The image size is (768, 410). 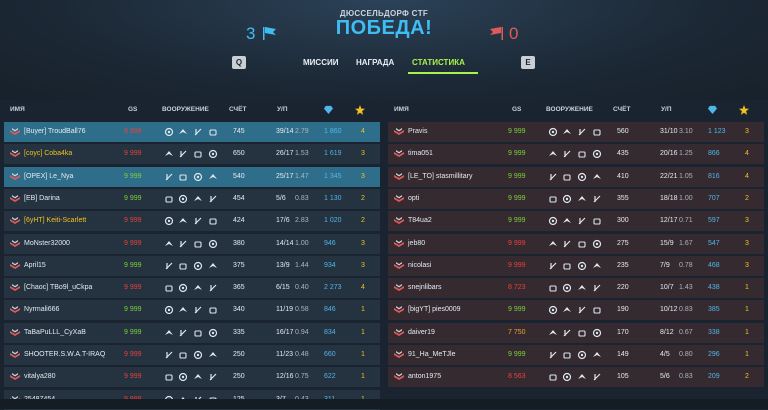 I want to click on gear-score: 8 723, so click(x=517, y=288).